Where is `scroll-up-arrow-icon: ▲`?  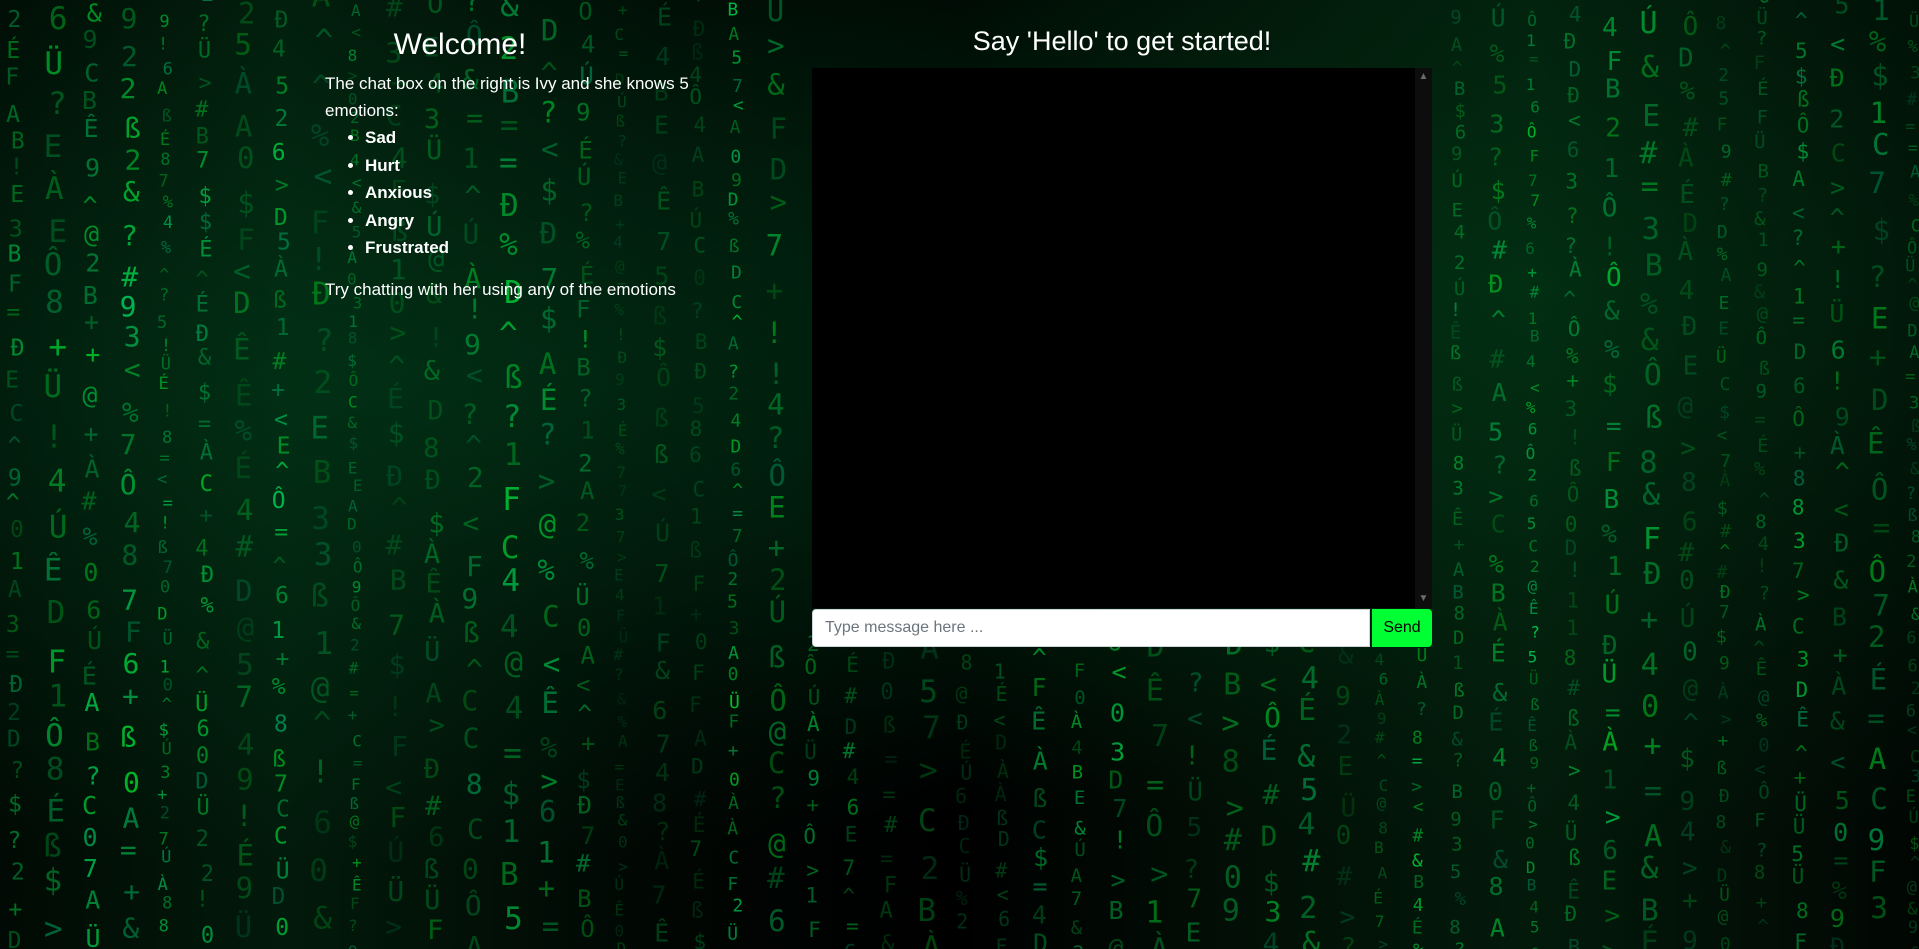 scroll-up-arrow-icon: ▲ is located at coordinates (1423, 77).